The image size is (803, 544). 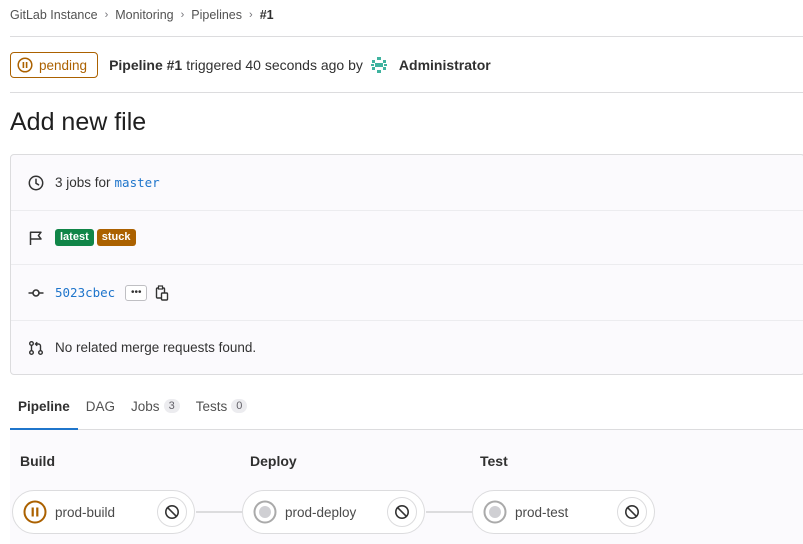 I want to click on tab-jobs: Jobs 3, so click(x=155, y=406).